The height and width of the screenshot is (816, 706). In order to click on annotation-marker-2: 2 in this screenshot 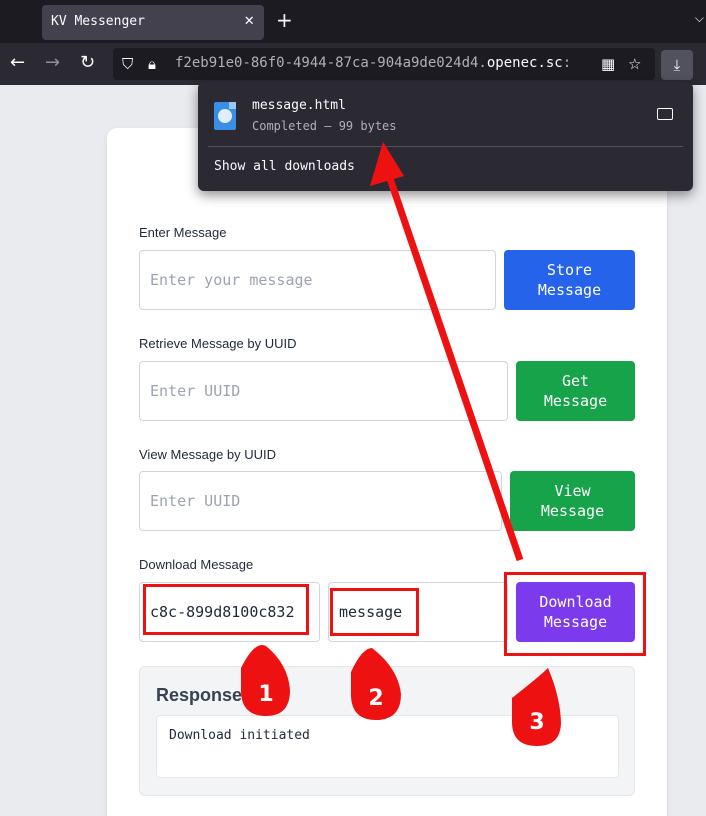, I will do `click(376, 698)`.